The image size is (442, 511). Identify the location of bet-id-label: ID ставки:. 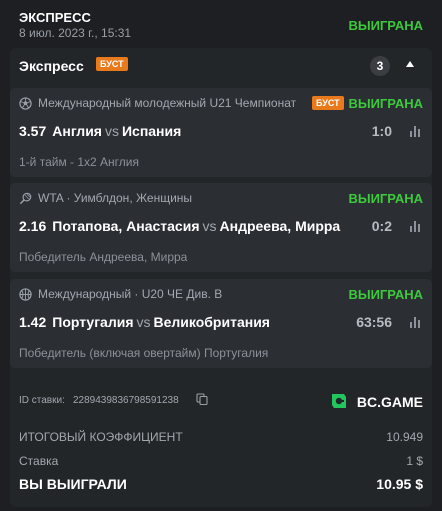
(42, 400).